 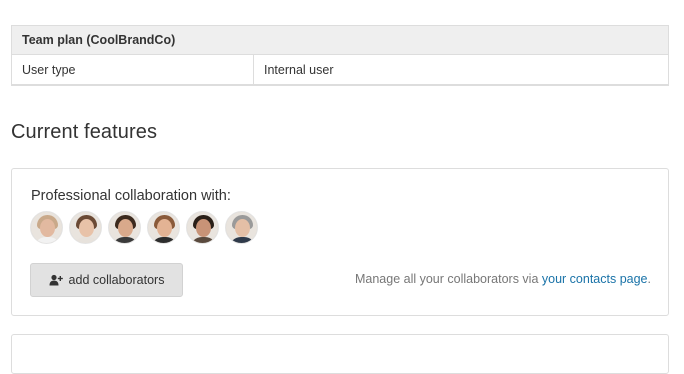 I want to click on add-collaborators-button: add collaborators, so click(x=106, y=280).